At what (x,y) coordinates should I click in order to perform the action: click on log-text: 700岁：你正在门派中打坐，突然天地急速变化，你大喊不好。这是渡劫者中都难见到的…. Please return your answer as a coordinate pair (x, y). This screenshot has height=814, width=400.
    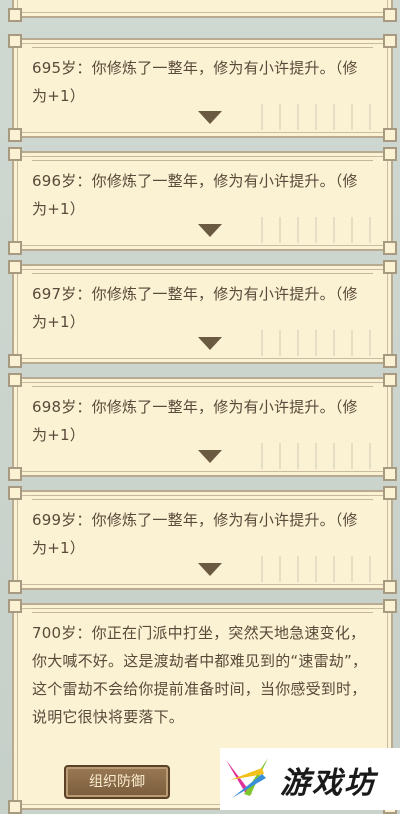
    Looking at the image, I should click on (200, 675).